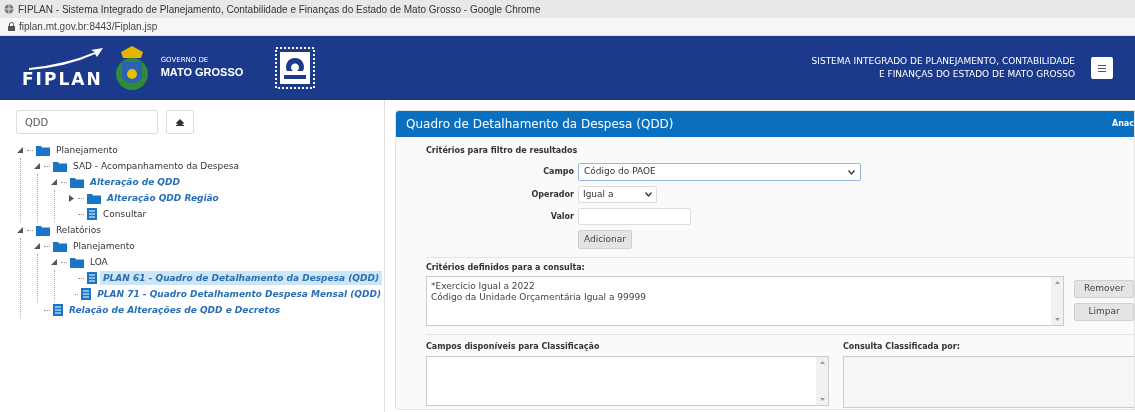  Describe the element at coordinates (125, 214) in the screenshot. I see `tree-item: Consultar` at that location.